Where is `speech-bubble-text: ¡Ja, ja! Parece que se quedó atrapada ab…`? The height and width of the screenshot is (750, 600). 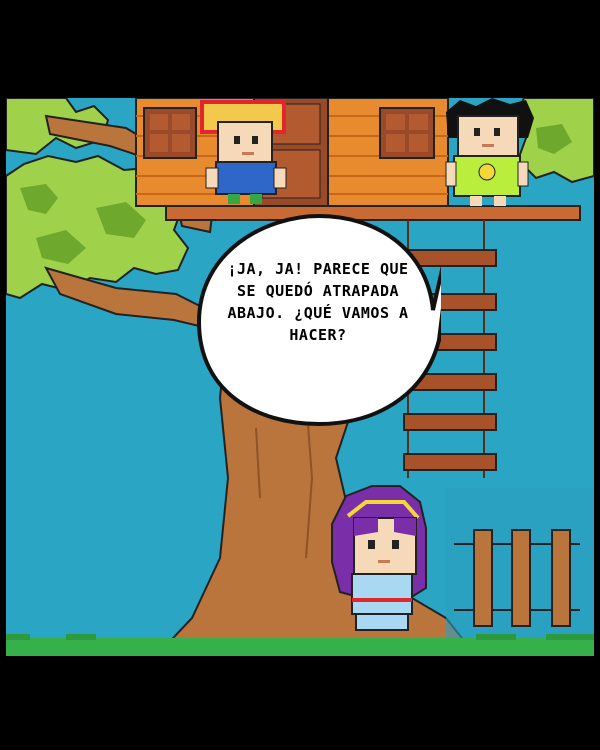 speech-bubble-text: ¡Ja, ja! Parece que se quedó atrapada ab… is located at coordinates (318, 302).